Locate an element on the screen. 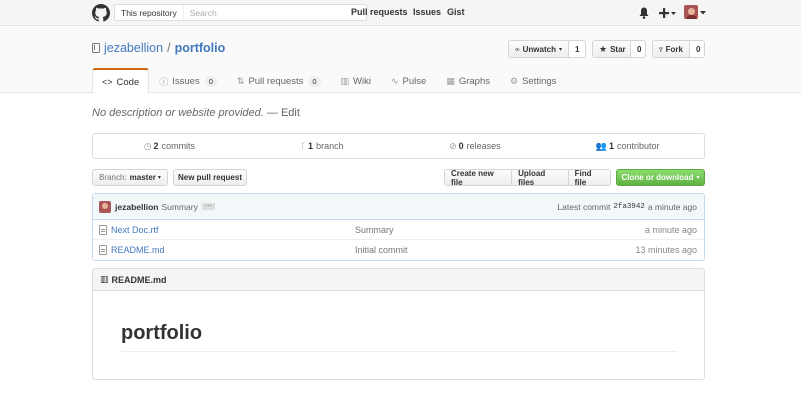 This screenshot has height=407, width=801. search-box: This repository is located at coordinates (240, 12).